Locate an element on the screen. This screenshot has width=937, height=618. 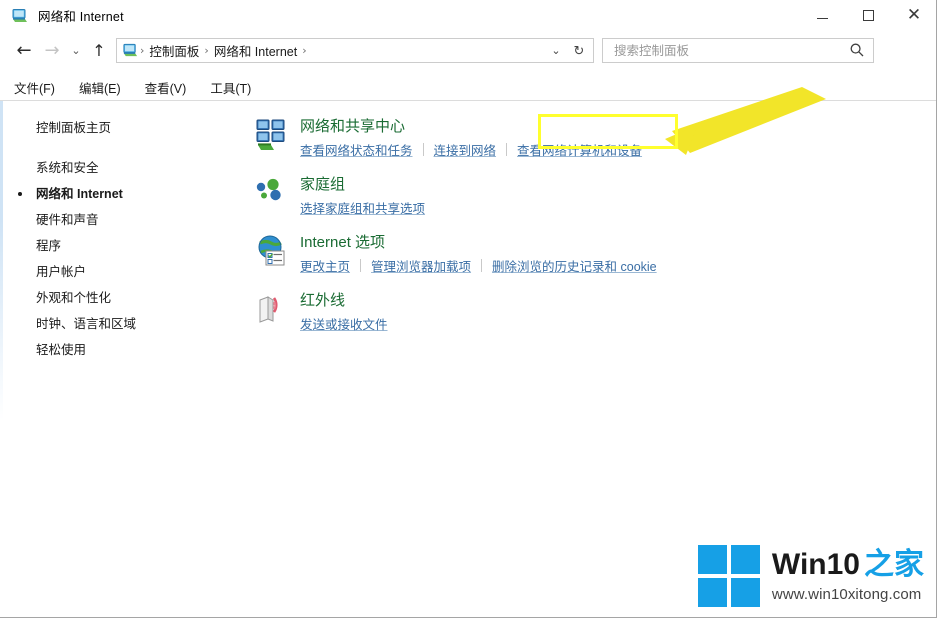
link-delete-history-cookies: 删除浏览的历史记录和 cookie is located at coordinates (574, 265).